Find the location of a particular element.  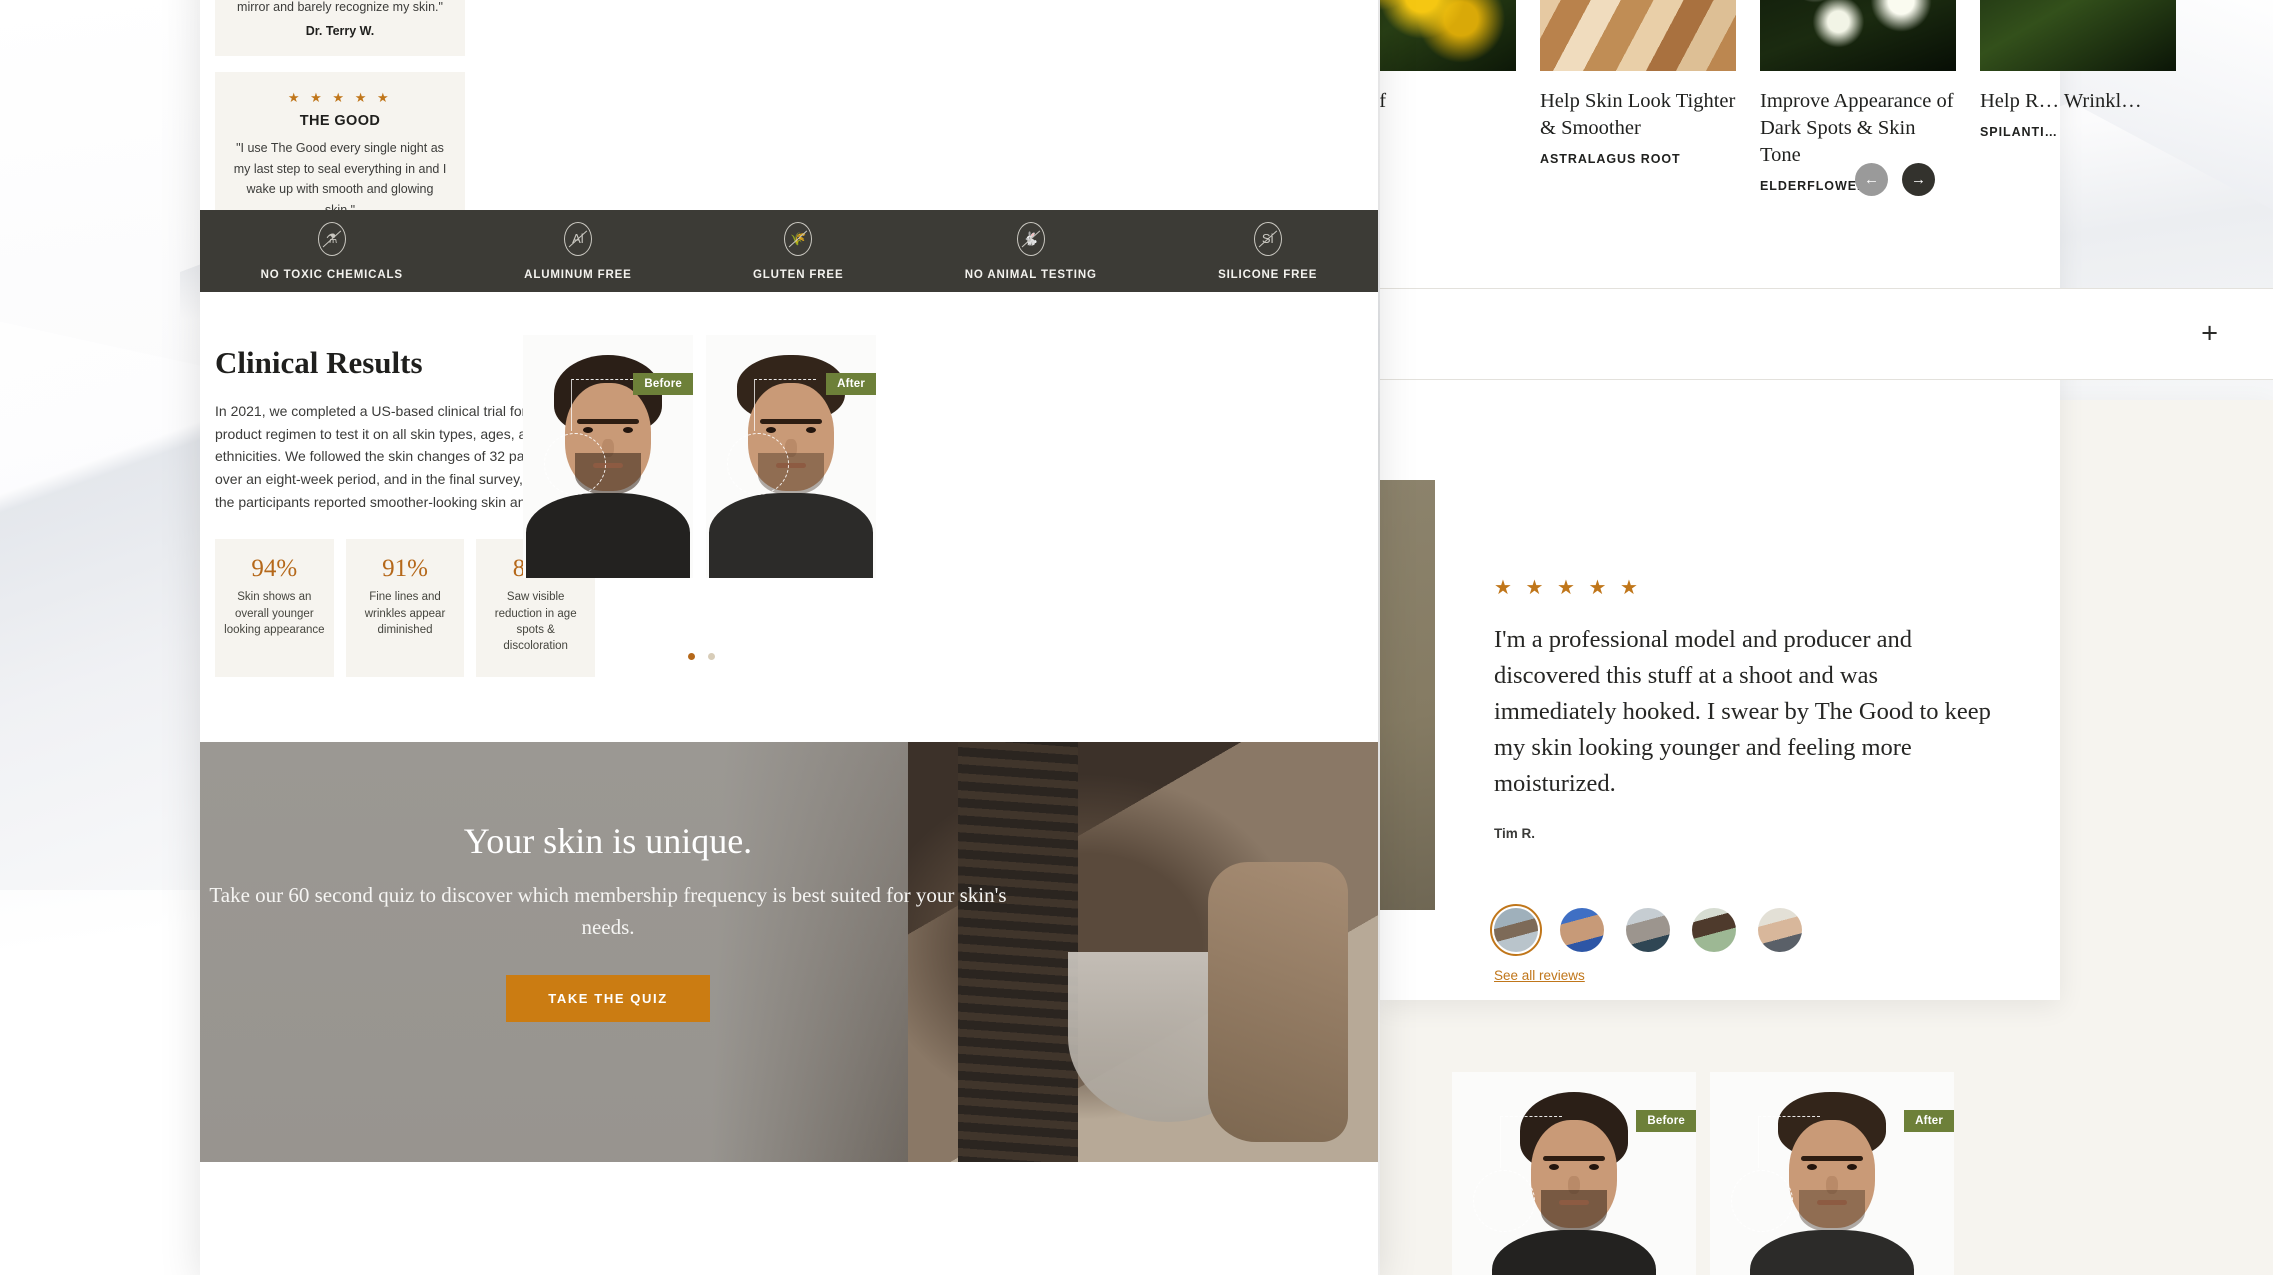

arrow-left-icon: ← is located at coordinates (1871, 179).